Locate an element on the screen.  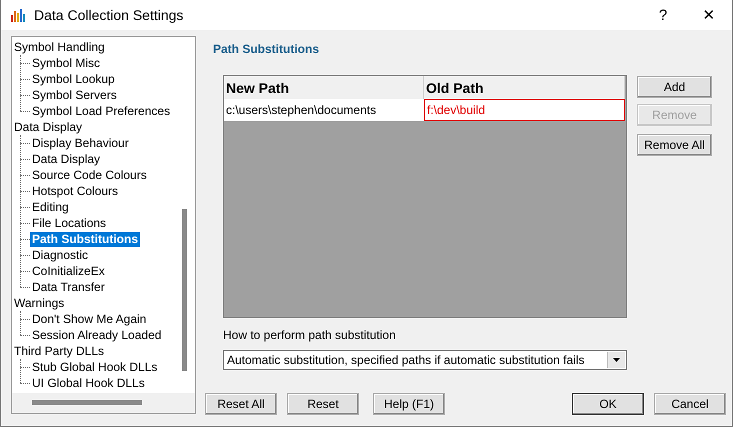
tree-item: Data Transfer is located at coordinates (68, 287).